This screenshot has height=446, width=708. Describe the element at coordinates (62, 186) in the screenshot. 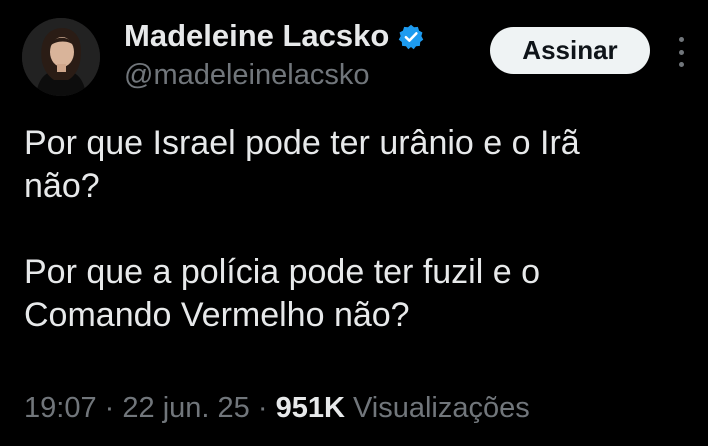

I see `tweet-text-line: não?` at that location.